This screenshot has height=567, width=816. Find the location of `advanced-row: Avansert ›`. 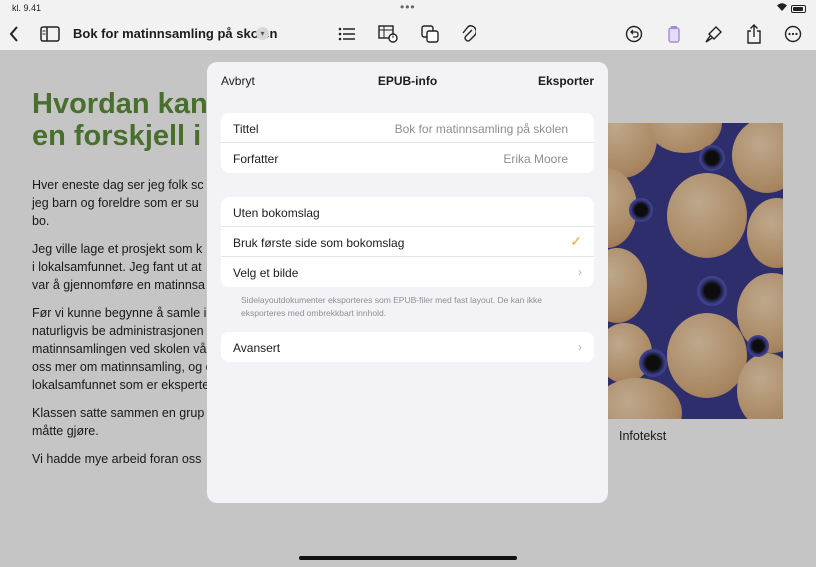

advanced-row: Avansert › is located at coordinates (407, 347).